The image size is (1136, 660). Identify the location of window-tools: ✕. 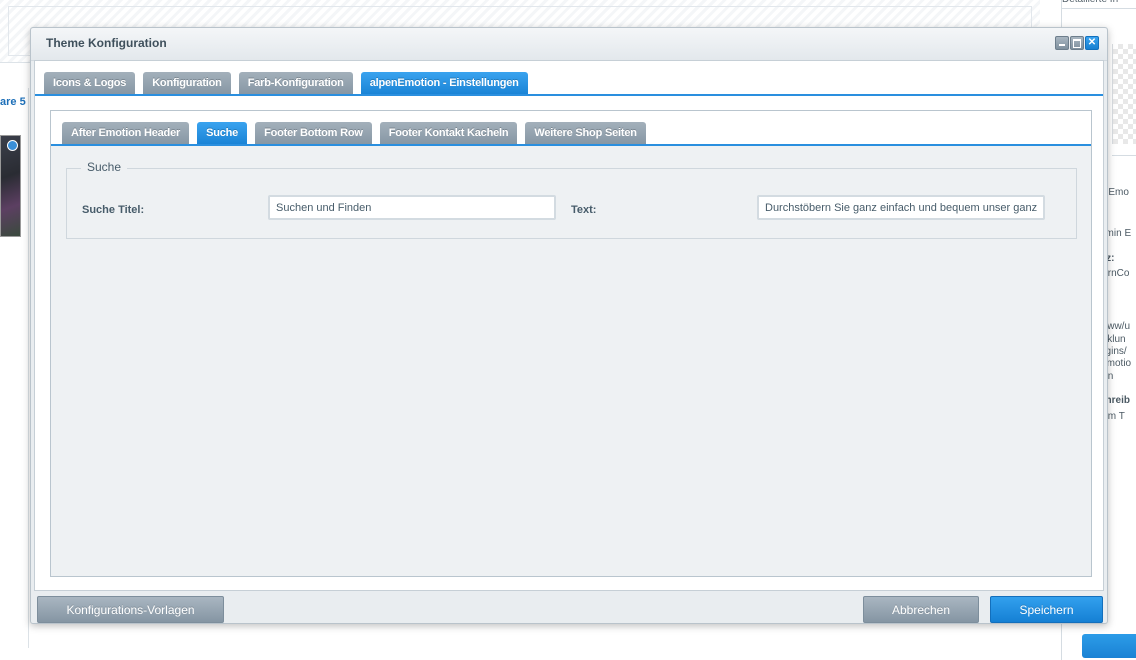
(1077, 43).